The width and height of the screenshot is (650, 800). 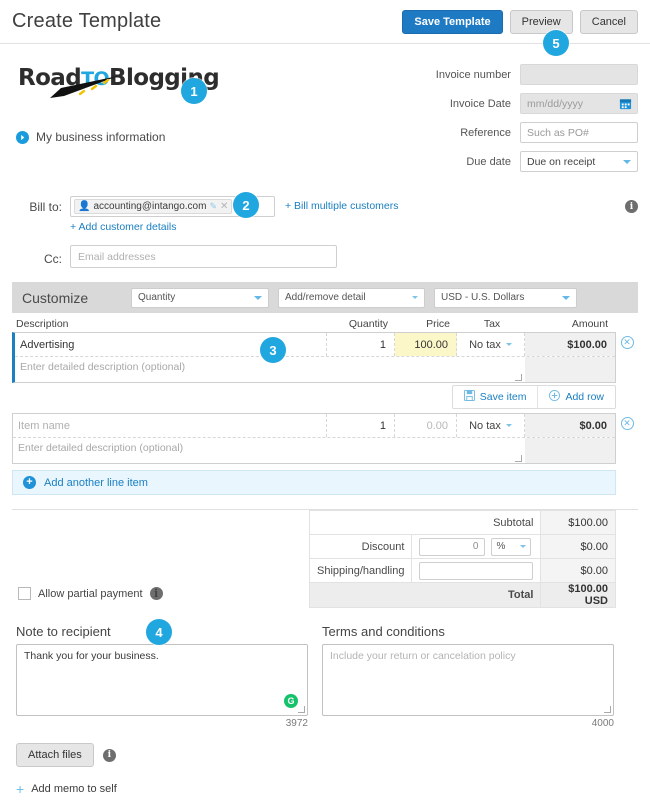 I want to click on note-to-recipient-value: Thank you for your business., so click(x=91, y=656).